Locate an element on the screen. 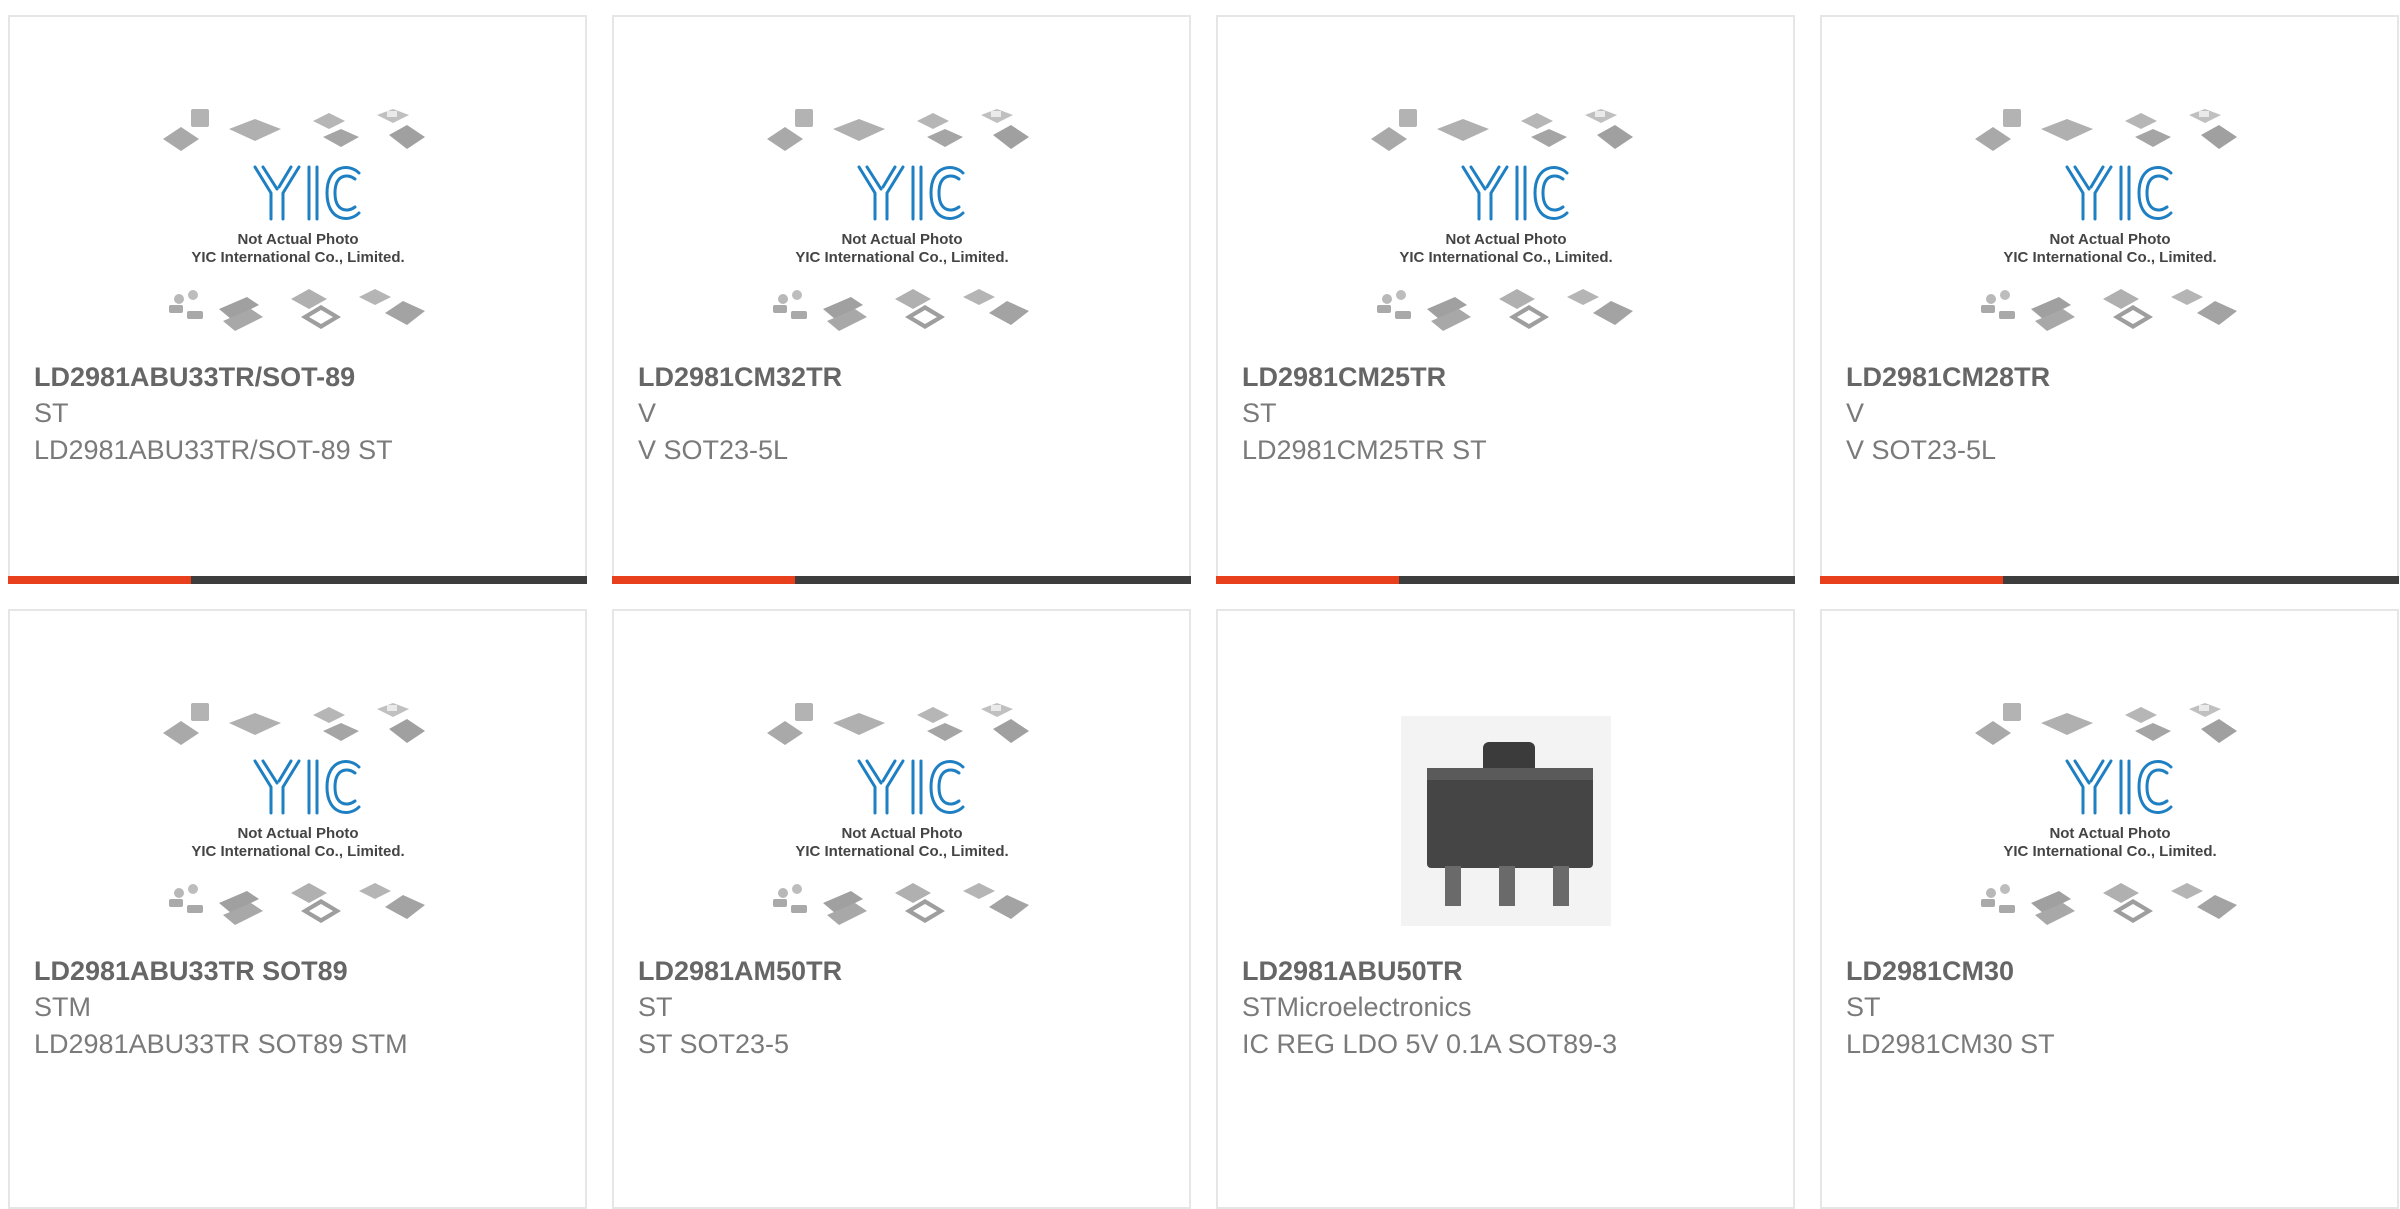 This screenshot has height=1209, width=2400. product-description: LD2981ABU33TR/SOT-89 ST is located at coordinates (213, 450).